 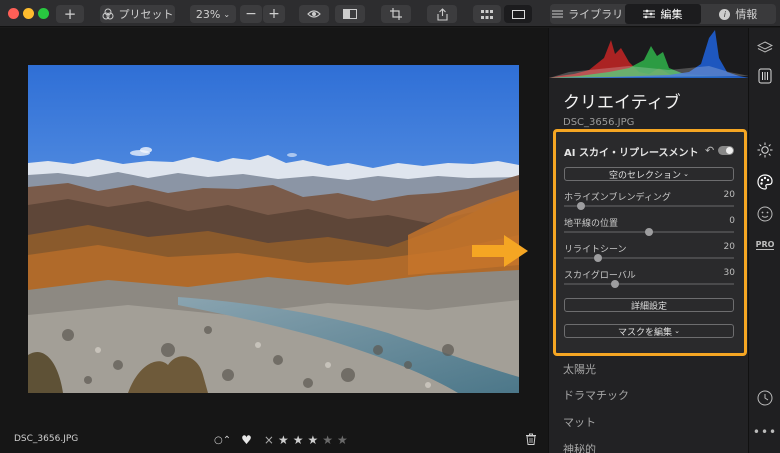 I want to click on module-title: AI スカイ・リプレースメント, so click(x=631, y=151).